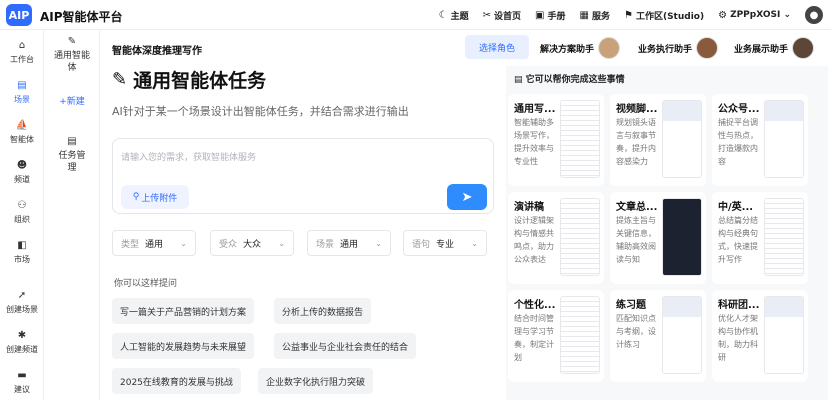 The image size is (831, 400). What do you see at coordinates (760, 15) in the screenshot?
I see `user-name: ZPPpXOSI ⌄` at bounding box center [760, 15].